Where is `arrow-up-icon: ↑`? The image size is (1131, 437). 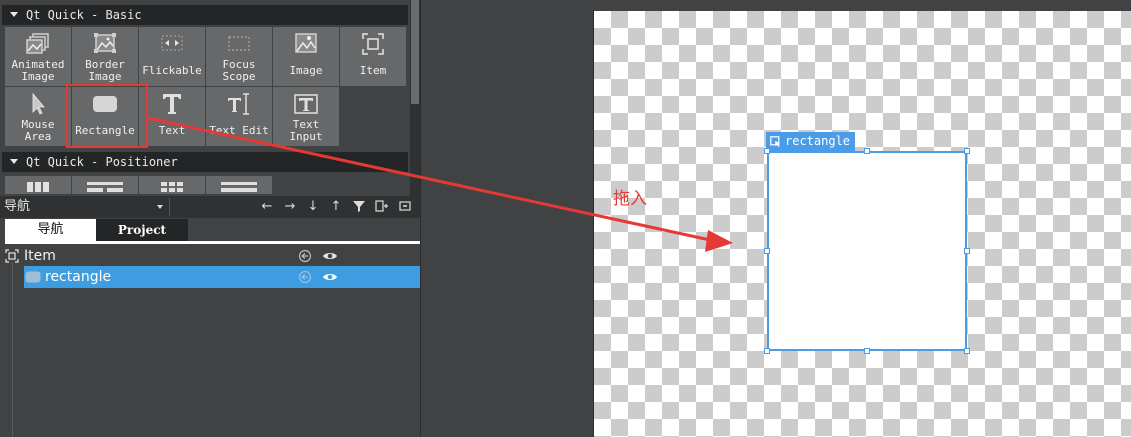
arrow-up-icon: ↑ is located at coordinates (336, 206).